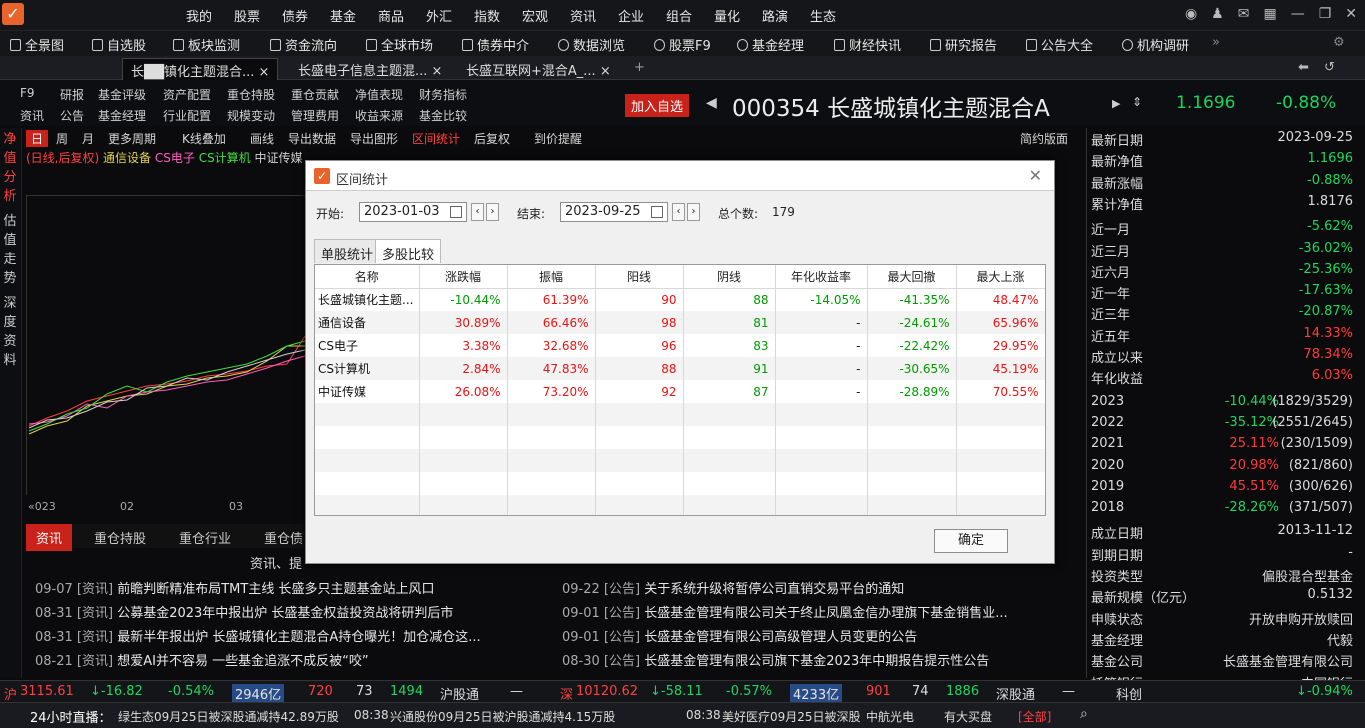  Describe the element at coordinates (1116, 103) in the screenshot. I see `next-arrow-icon: ▶` at that location.